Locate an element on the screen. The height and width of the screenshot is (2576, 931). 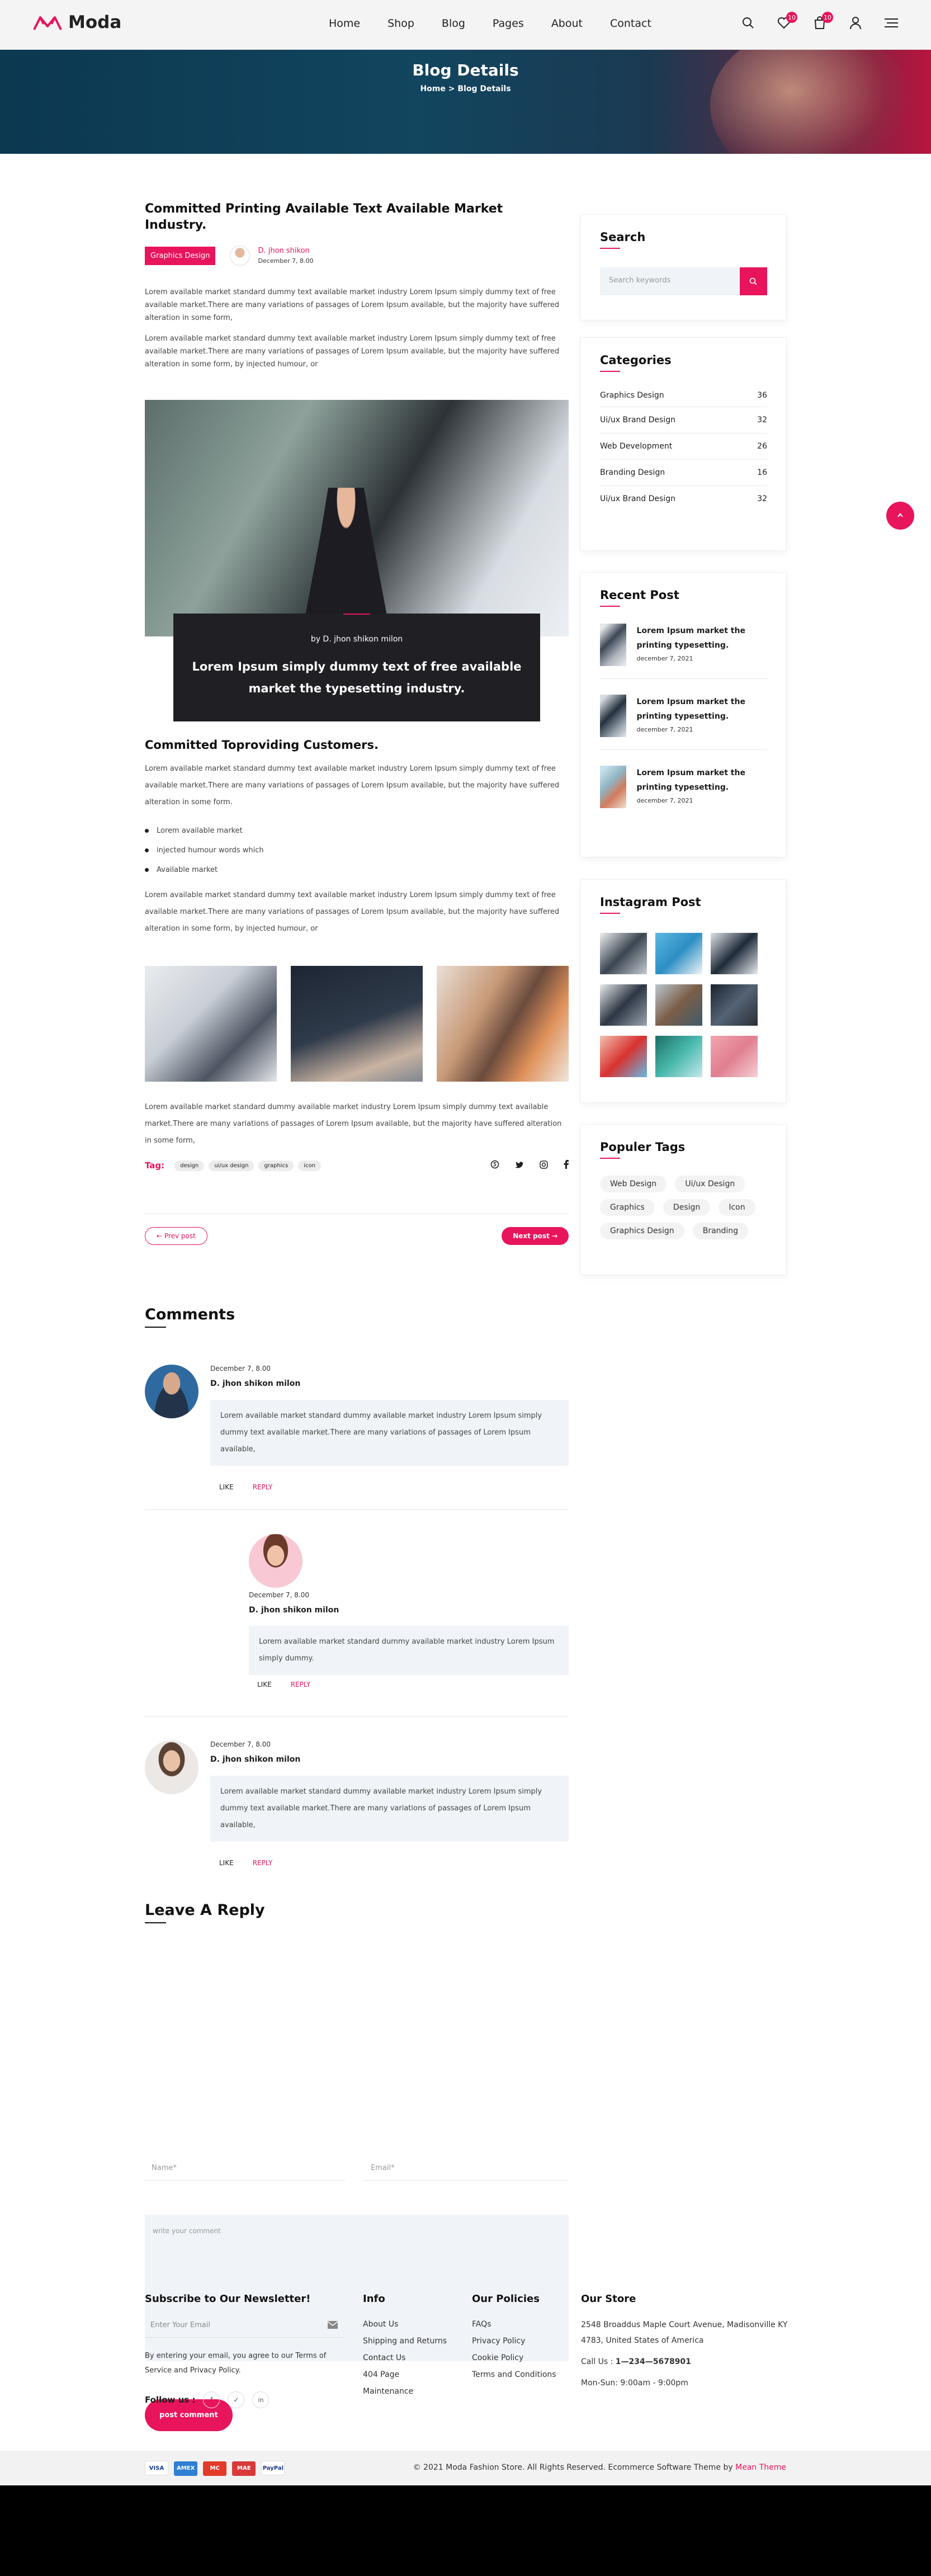
category-item: Web Development 26 is located at coordinates (683, 446).